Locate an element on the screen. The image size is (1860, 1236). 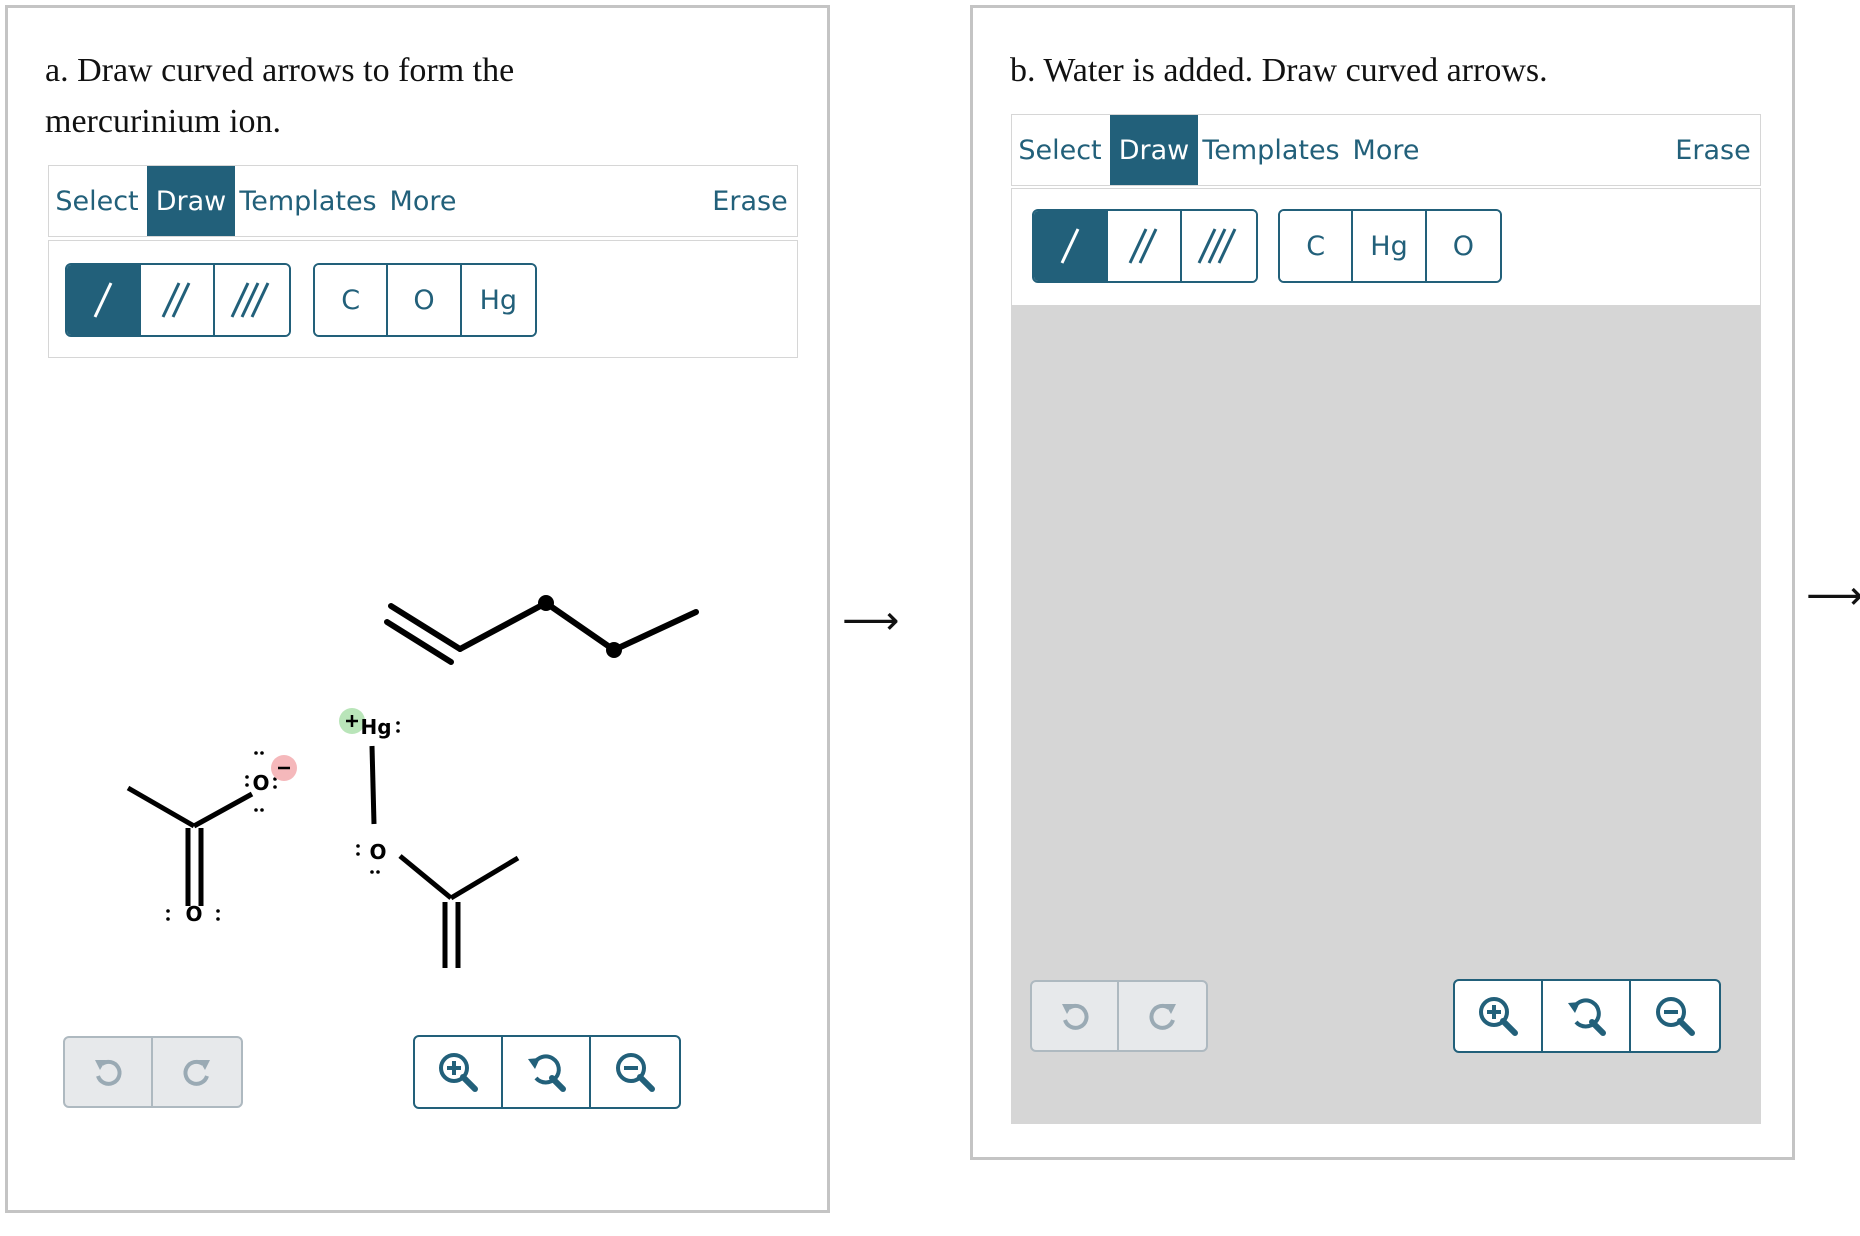
step-arrow-1: ⟶ is located at coordinates (871, 621).